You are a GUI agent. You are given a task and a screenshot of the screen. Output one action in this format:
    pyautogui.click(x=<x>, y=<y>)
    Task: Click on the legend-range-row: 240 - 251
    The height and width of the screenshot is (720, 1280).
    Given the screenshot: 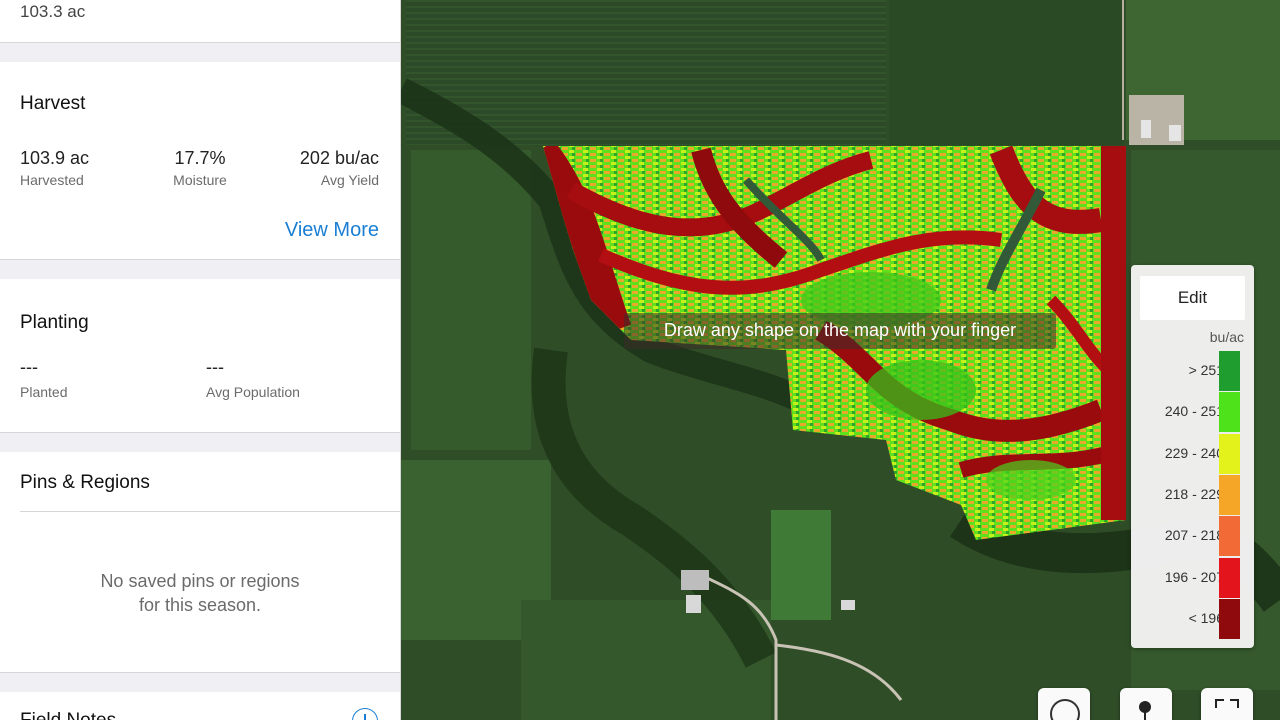 What is the action you would take?
    pyautogui.click(x=1192, y=412)
    